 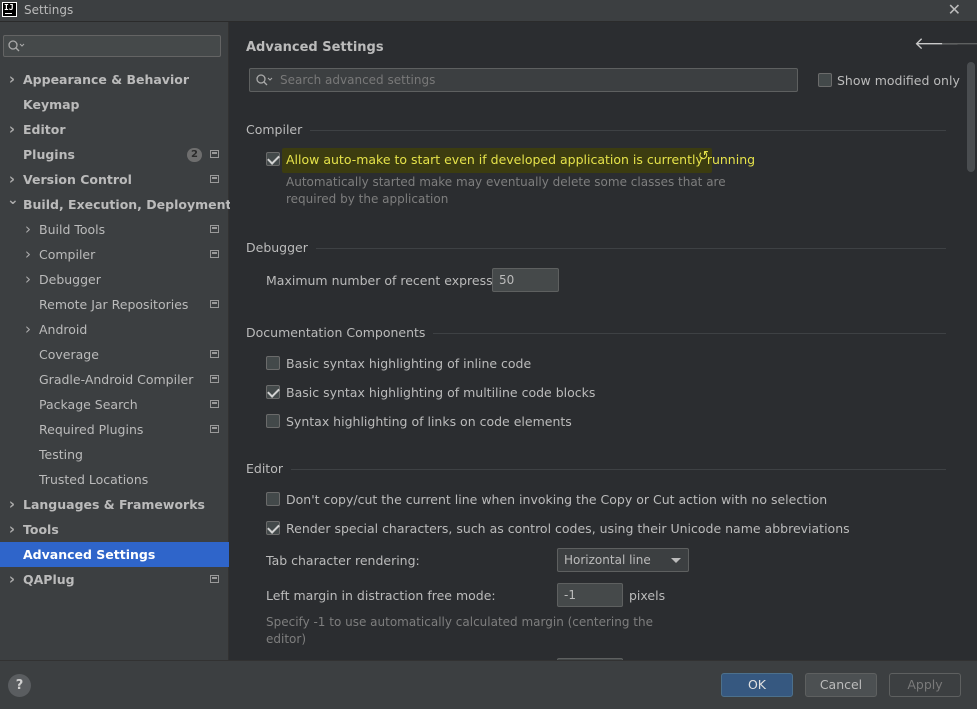 I want to click on show-modified-label: Show modified only, so click(x=898, y=80).